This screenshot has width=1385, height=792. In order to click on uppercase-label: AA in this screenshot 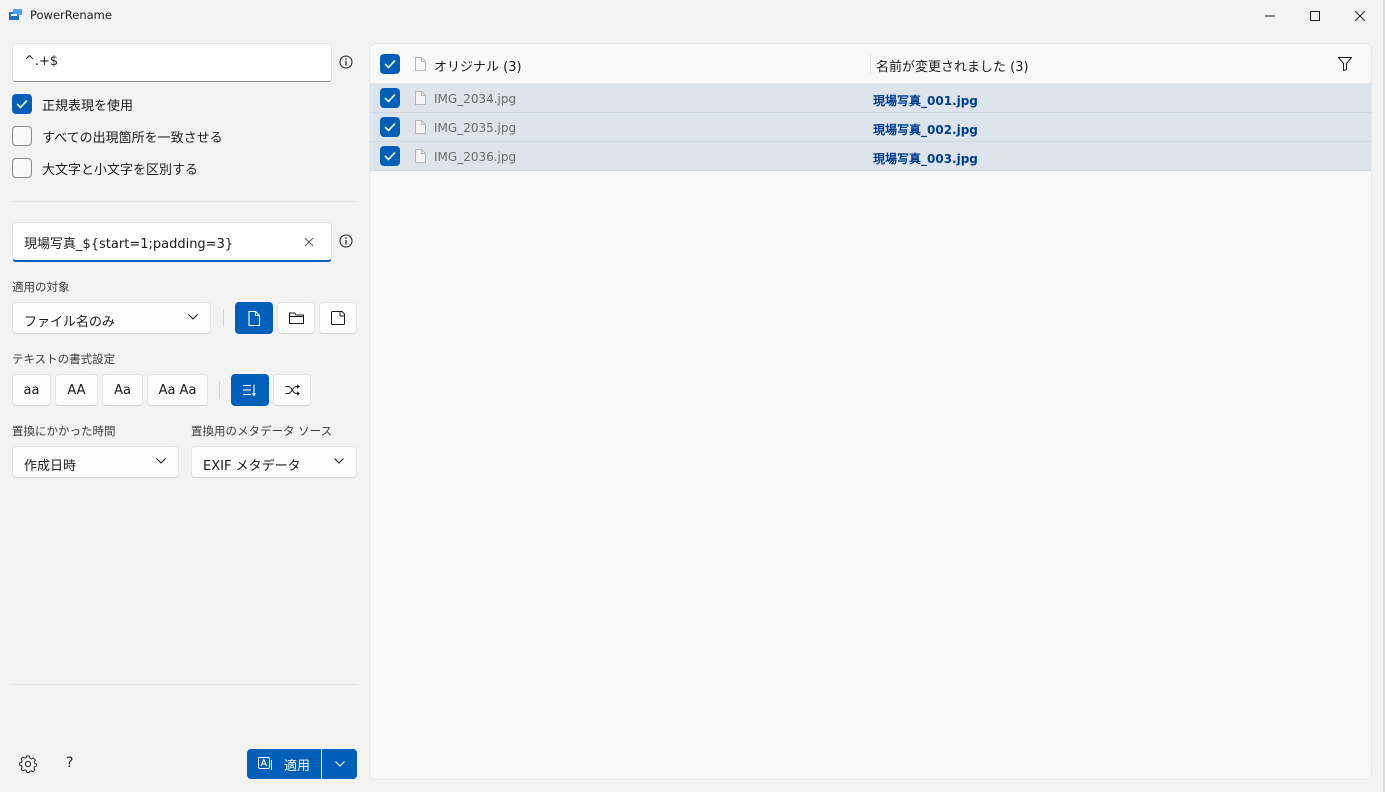, I will do `click(76, 390)`.